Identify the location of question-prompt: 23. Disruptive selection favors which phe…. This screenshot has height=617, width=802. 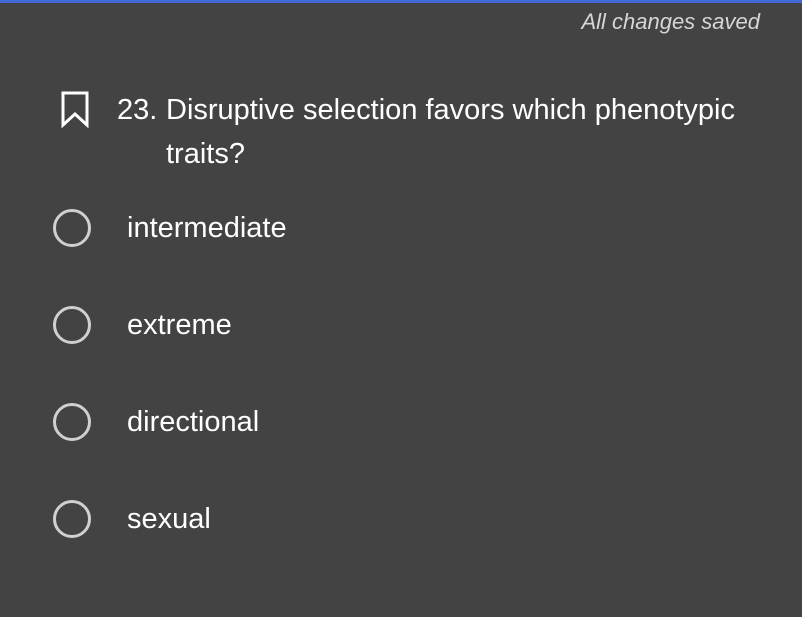
(447, 132).